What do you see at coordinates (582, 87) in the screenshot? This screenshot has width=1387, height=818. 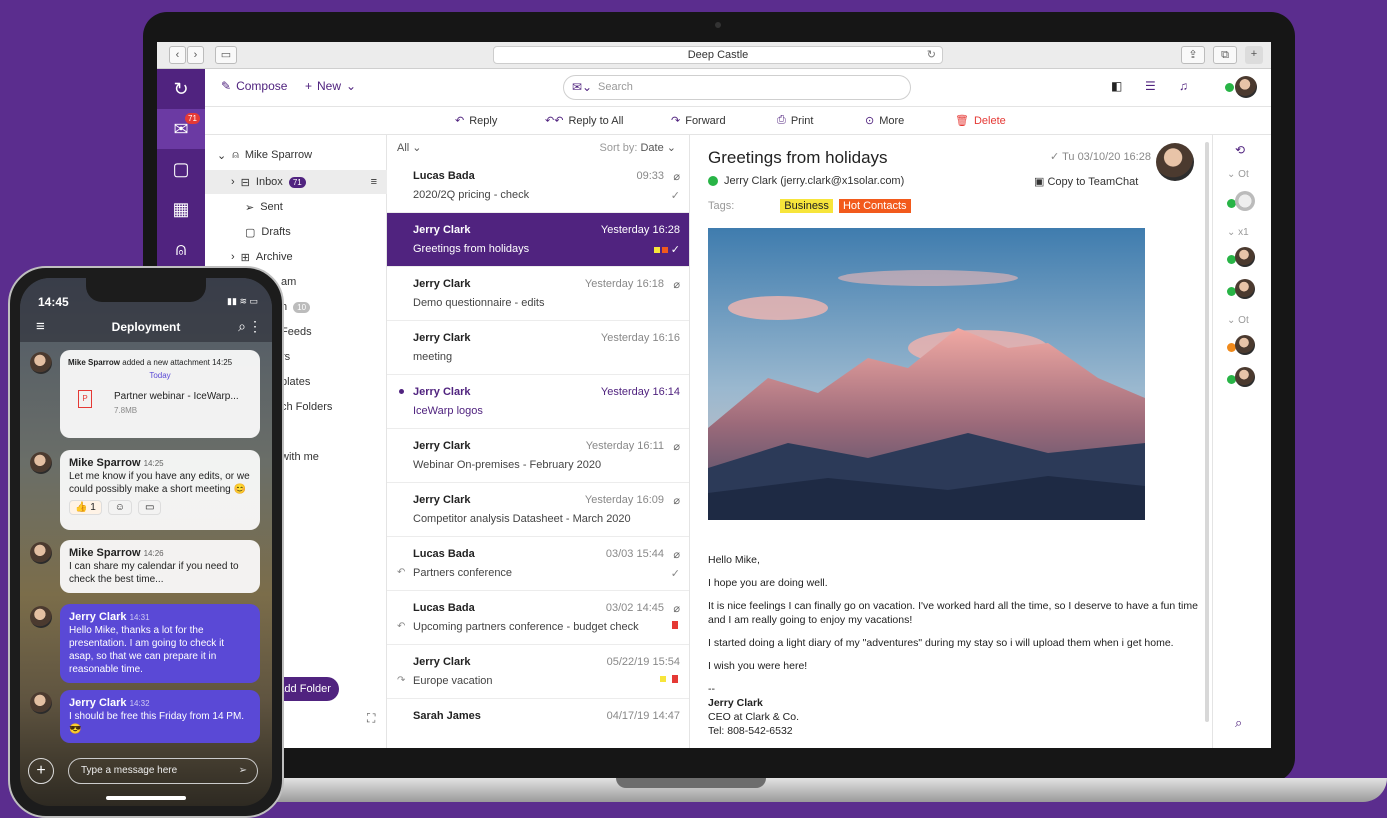 I see `envelope-filter-icon: ✉⌄` at bounding box center [582, 87].